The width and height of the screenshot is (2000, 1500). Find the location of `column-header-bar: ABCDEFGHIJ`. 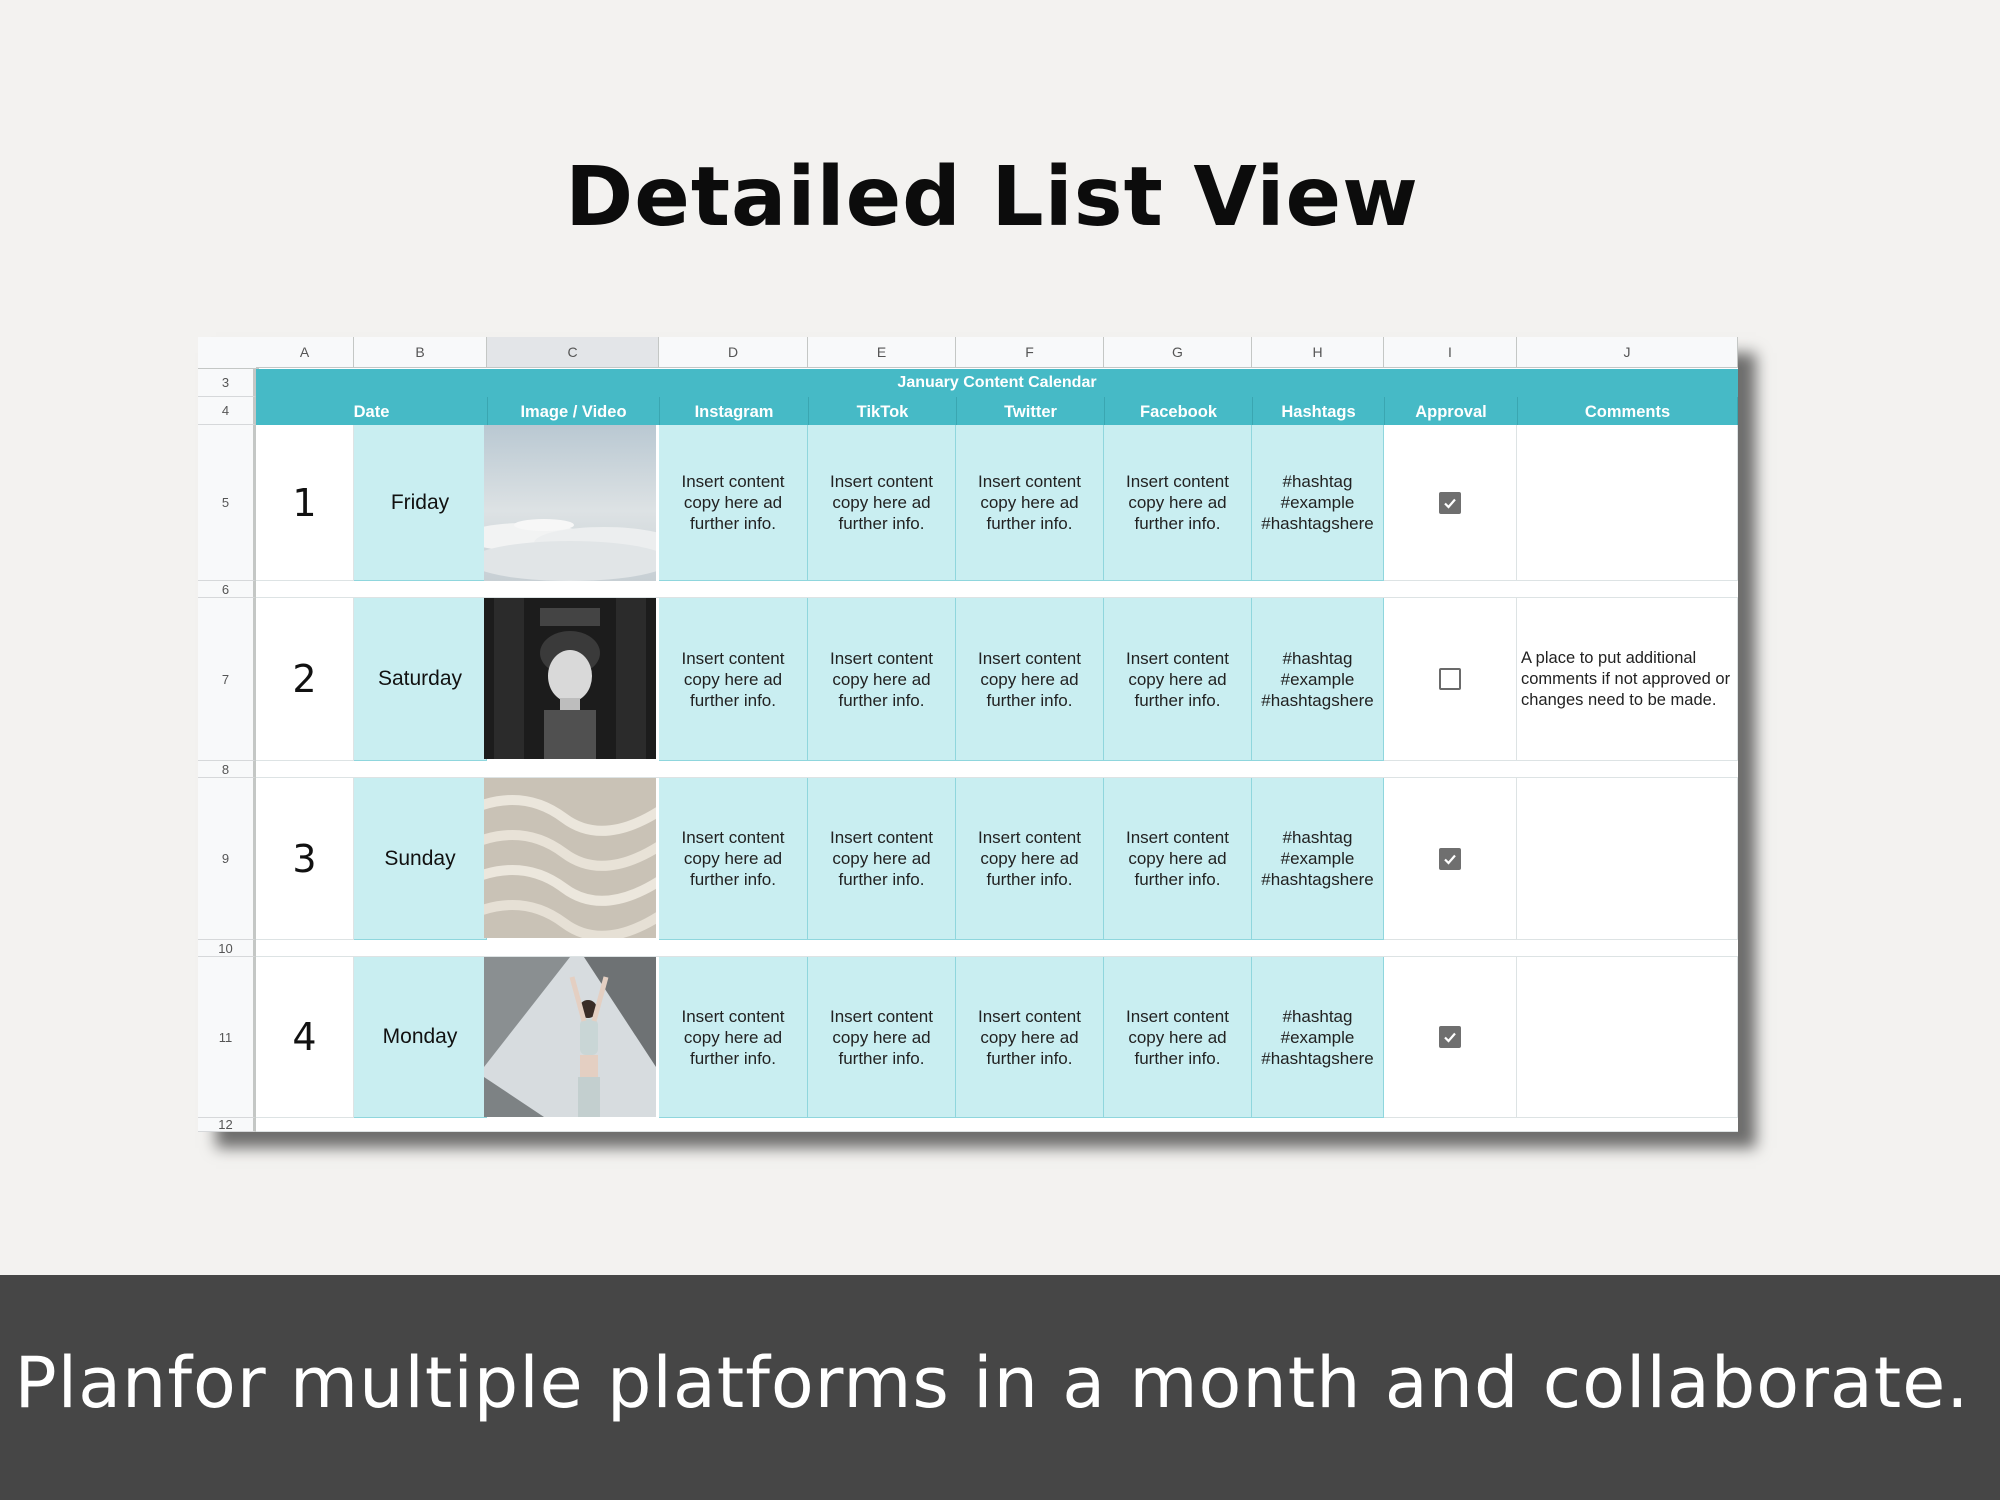

column-header-bar: ABCDEFGHIJ is located at coordinates (968, 353).